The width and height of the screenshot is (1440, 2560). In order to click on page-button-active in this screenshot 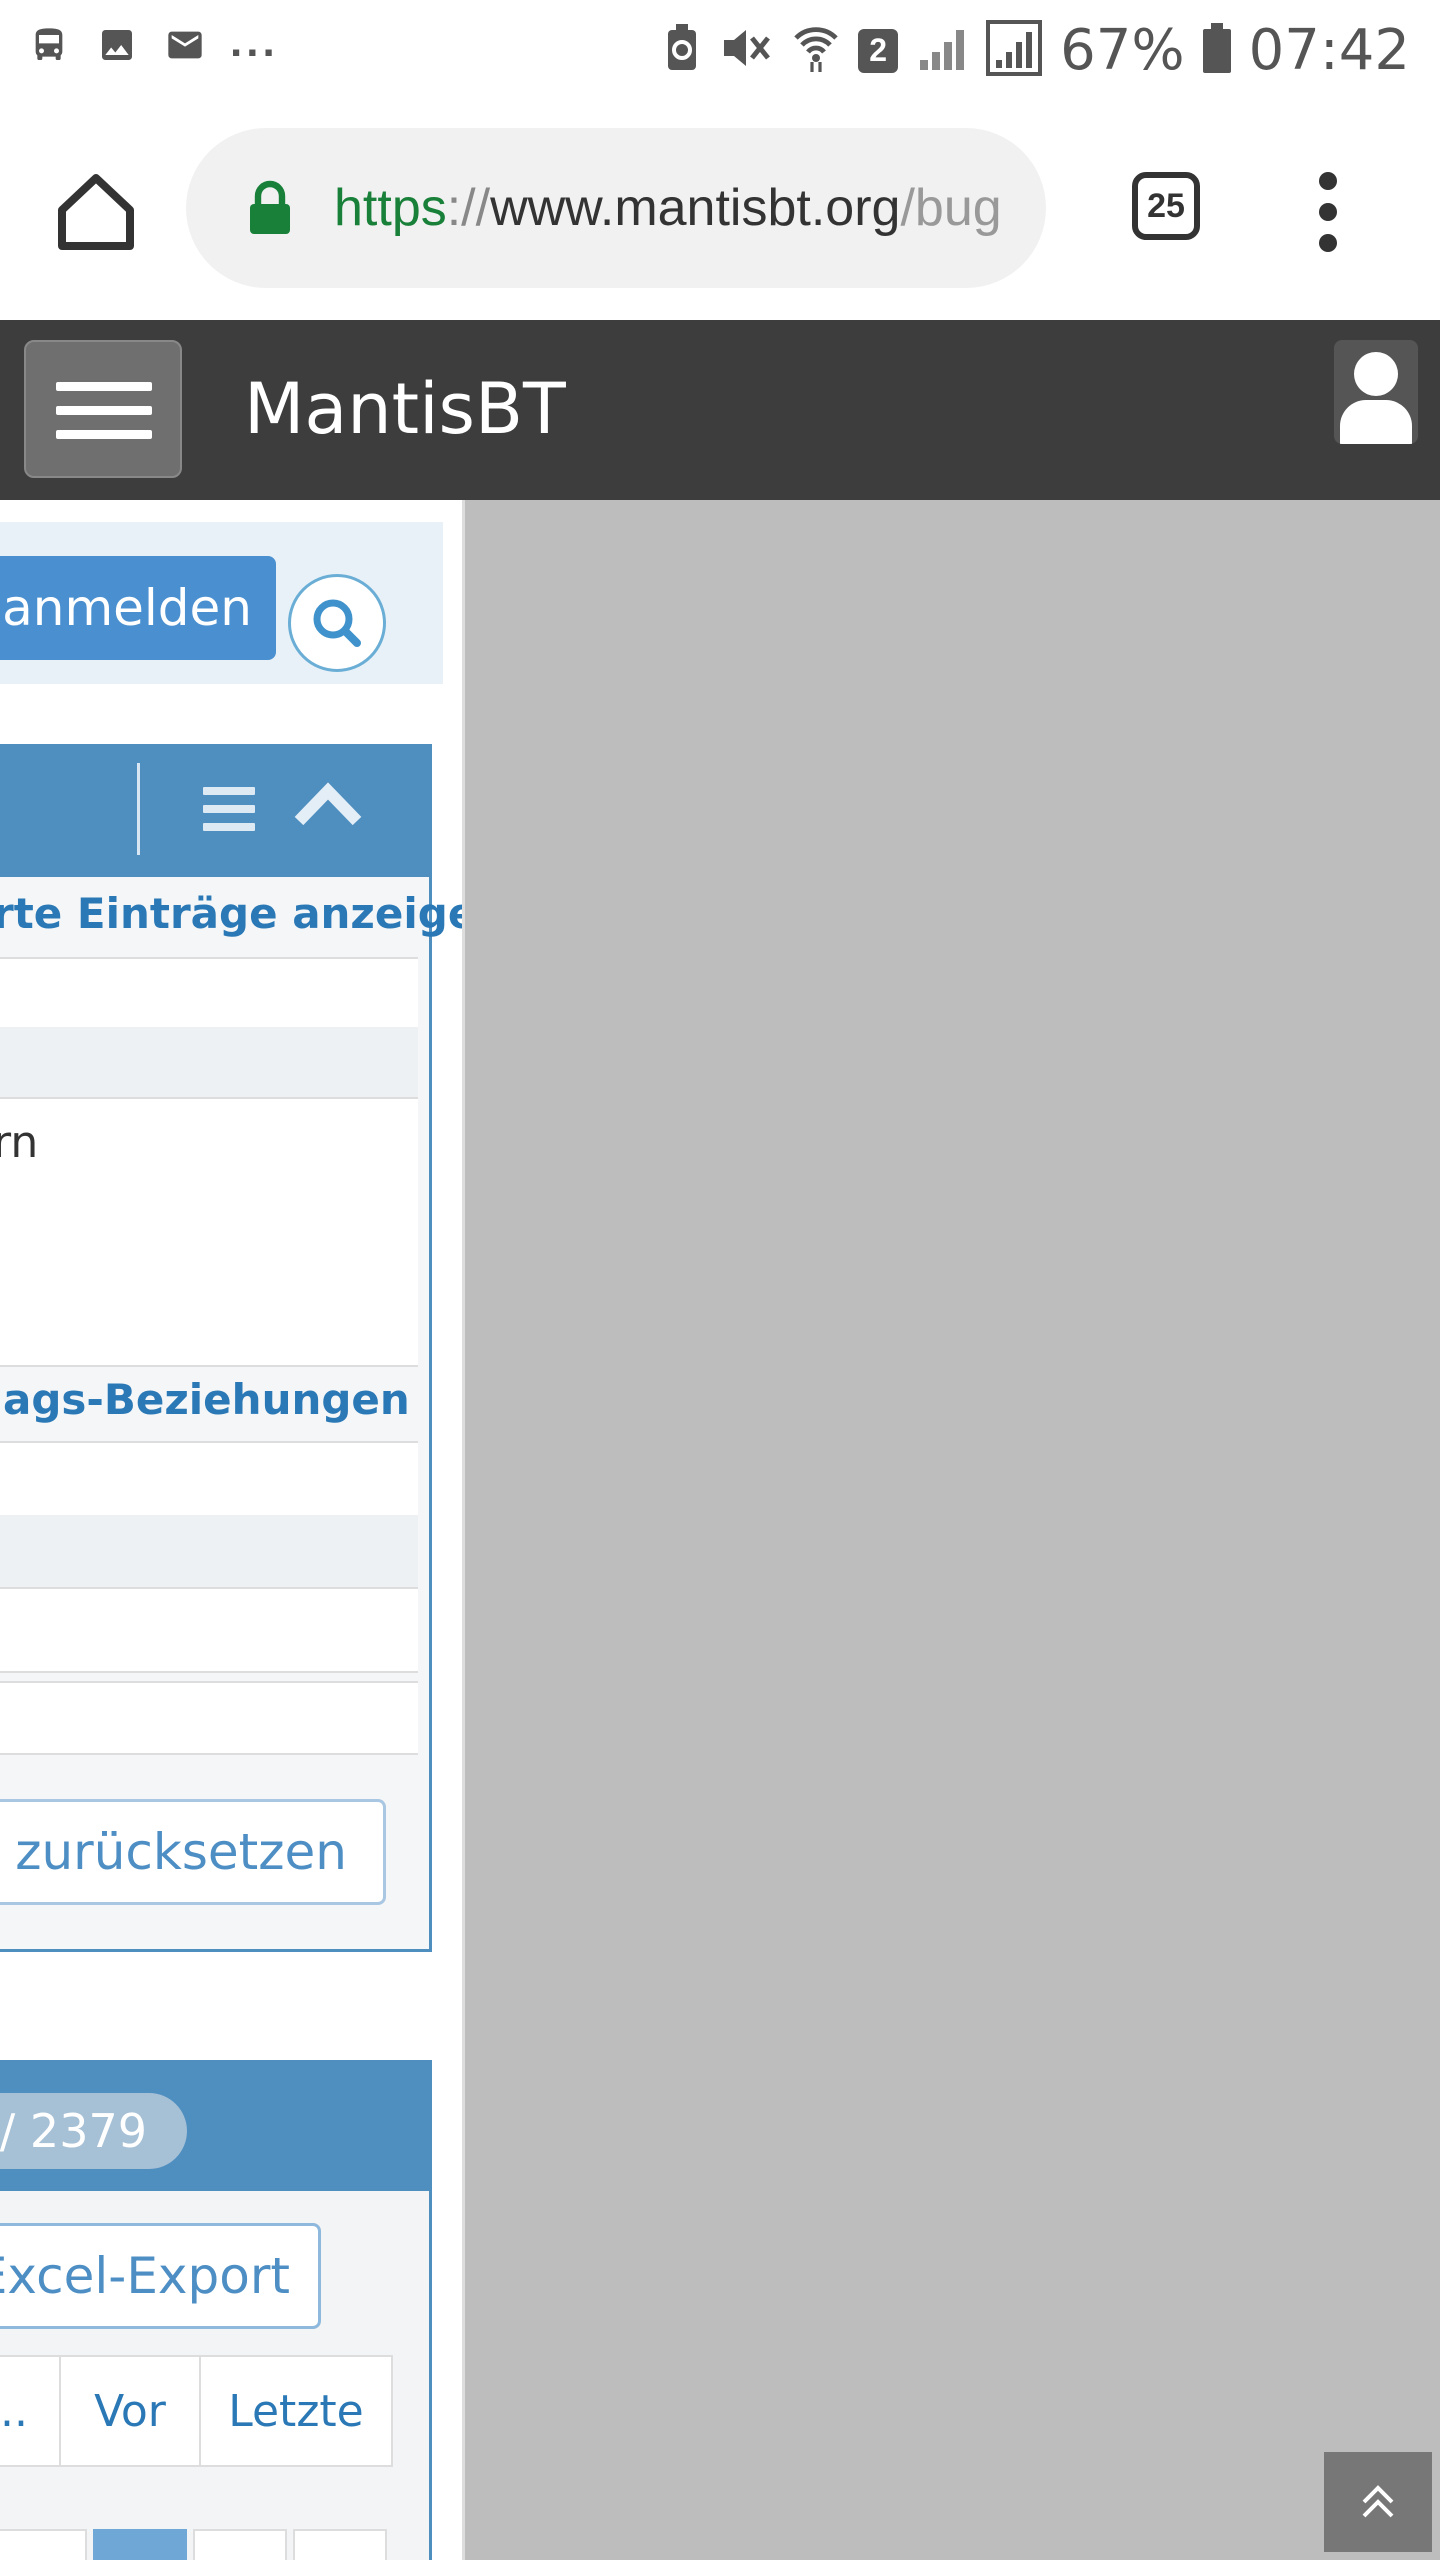, I will do `click(140, 2544)`.